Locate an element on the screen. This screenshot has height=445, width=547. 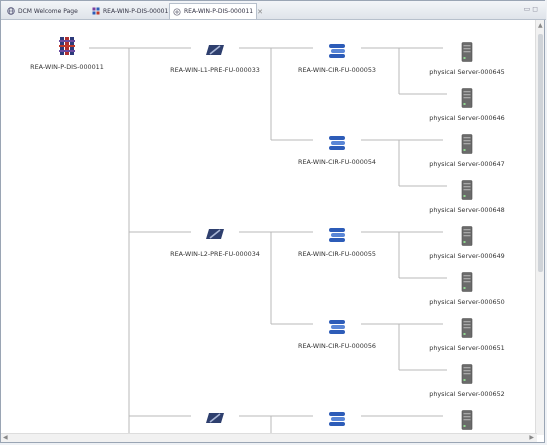
topology-node-level2-1: REA-WIN-CIR-FU-000054 is located at coordinates (337, 150).